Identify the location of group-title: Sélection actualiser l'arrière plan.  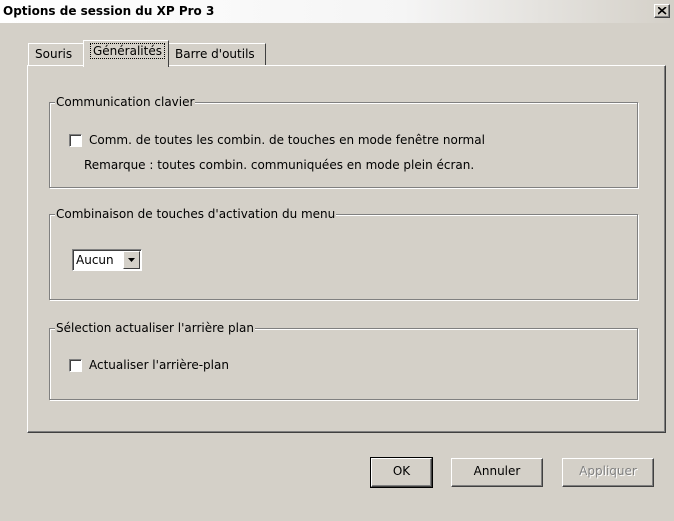
(155, 328).